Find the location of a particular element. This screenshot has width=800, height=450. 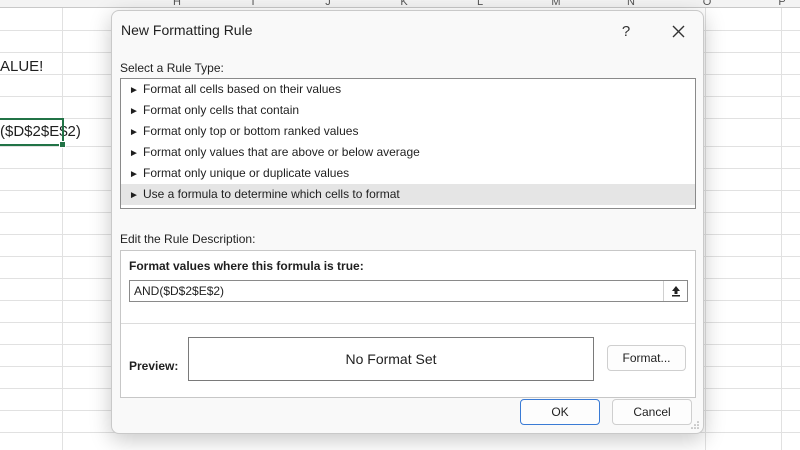

ok-button: OK is located at coordinates (560, 412).